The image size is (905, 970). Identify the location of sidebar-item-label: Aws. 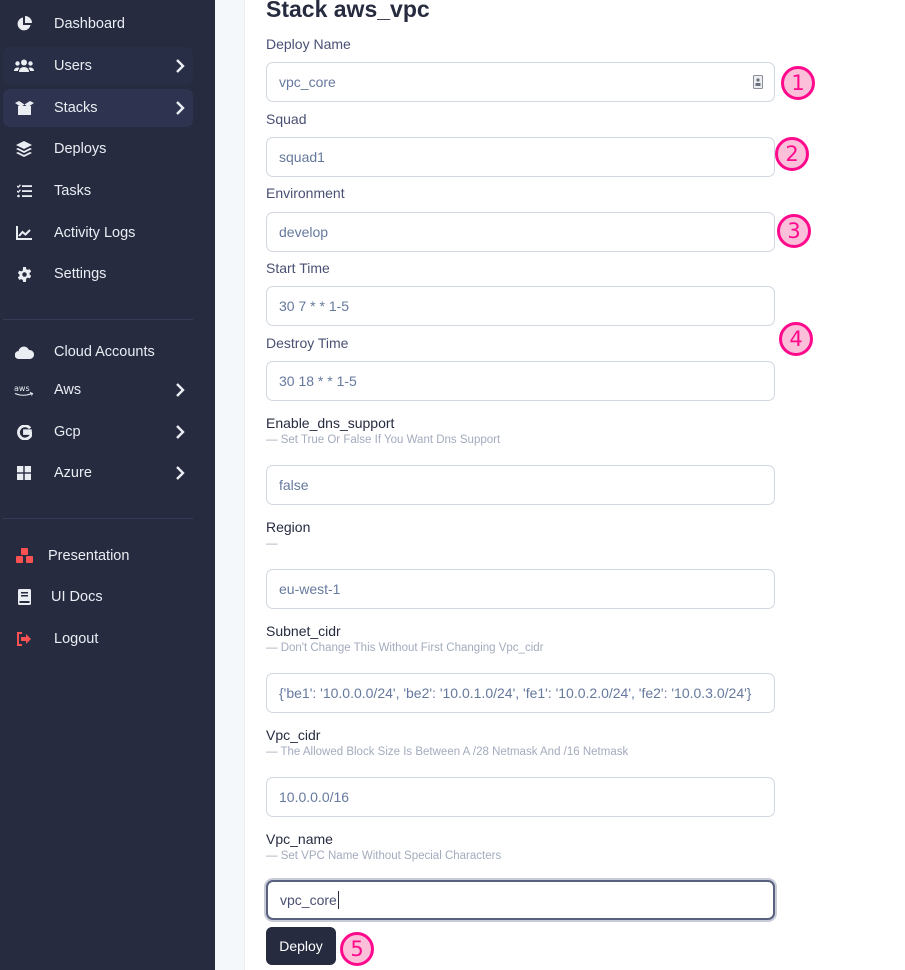
(68, 390).